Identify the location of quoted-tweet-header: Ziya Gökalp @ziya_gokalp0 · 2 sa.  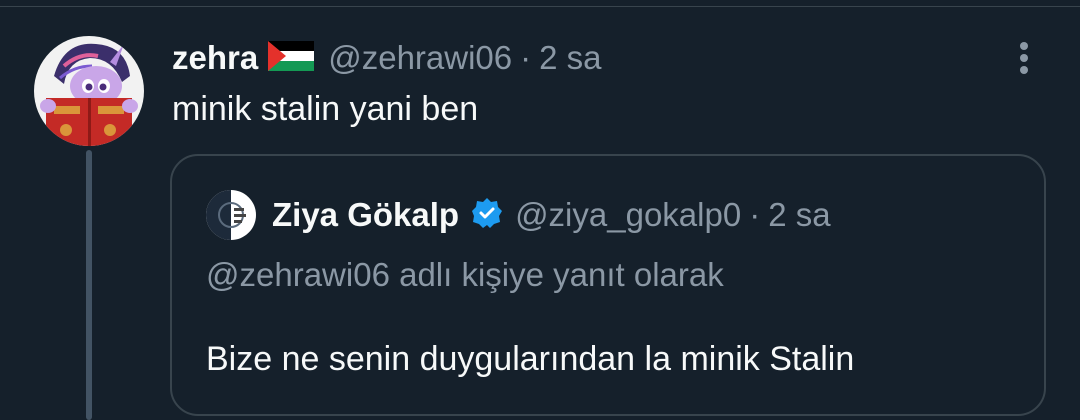
(551, 215).